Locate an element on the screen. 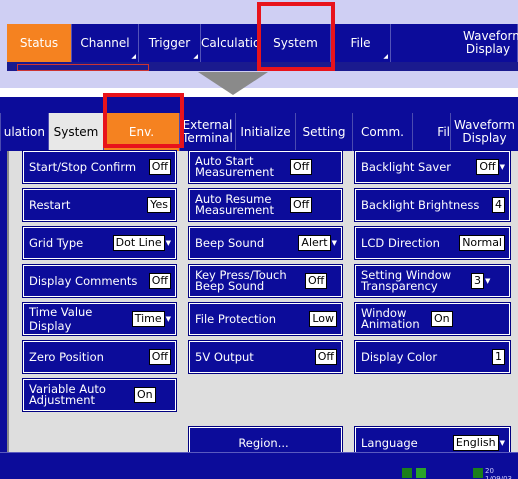 The image size is (518, 479). top-tab-label: Status is located at coordinates (39, 42).